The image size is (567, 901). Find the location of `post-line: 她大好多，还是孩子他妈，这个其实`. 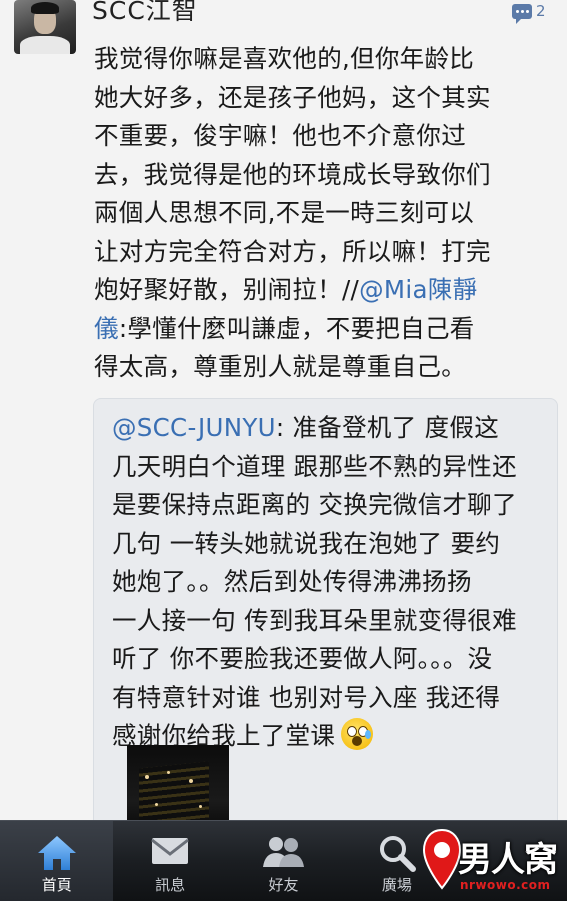

post-line: 她大好多，还是孩子他妈，这个其实 is located at coordinates (292, 97).